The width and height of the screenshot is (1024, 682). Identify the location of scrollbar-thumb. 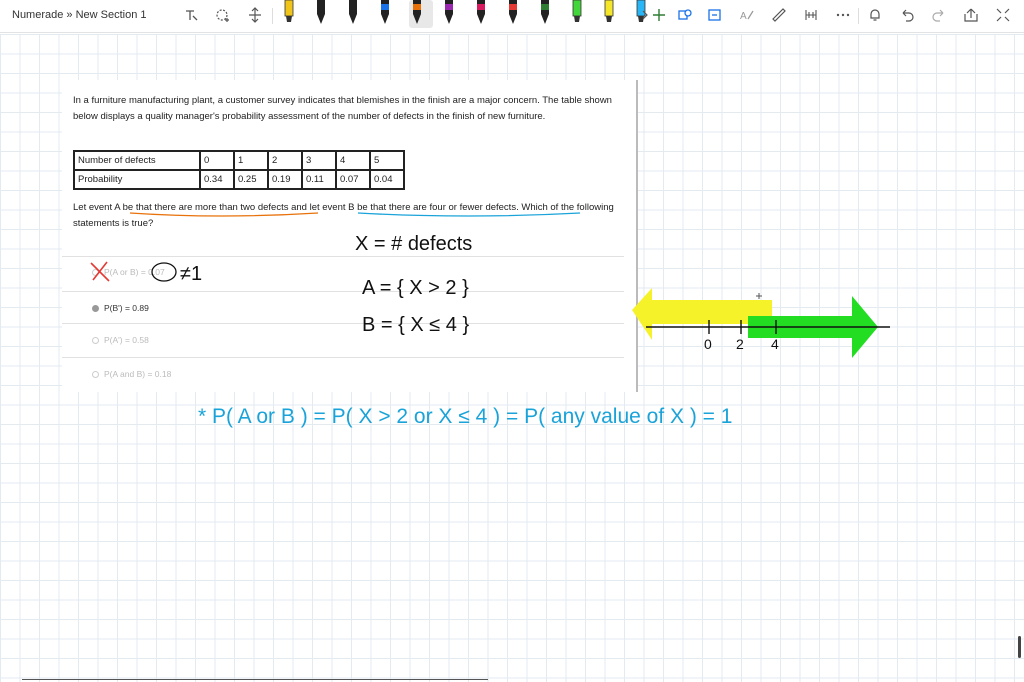
(1019, 647).